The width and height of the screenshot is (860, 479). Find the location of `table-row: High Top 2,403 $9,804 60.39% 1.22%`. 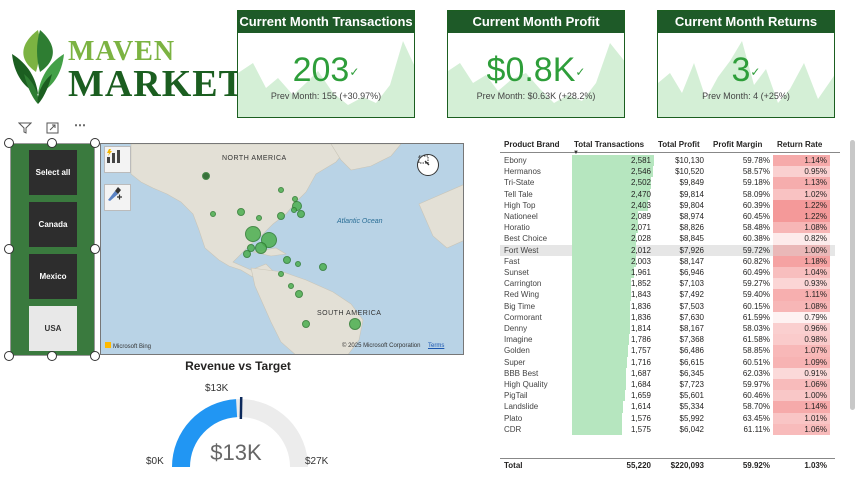

table-row: High Top 2,403 $9,804 60.39% 1.22% is located at coordinates (667, 205).